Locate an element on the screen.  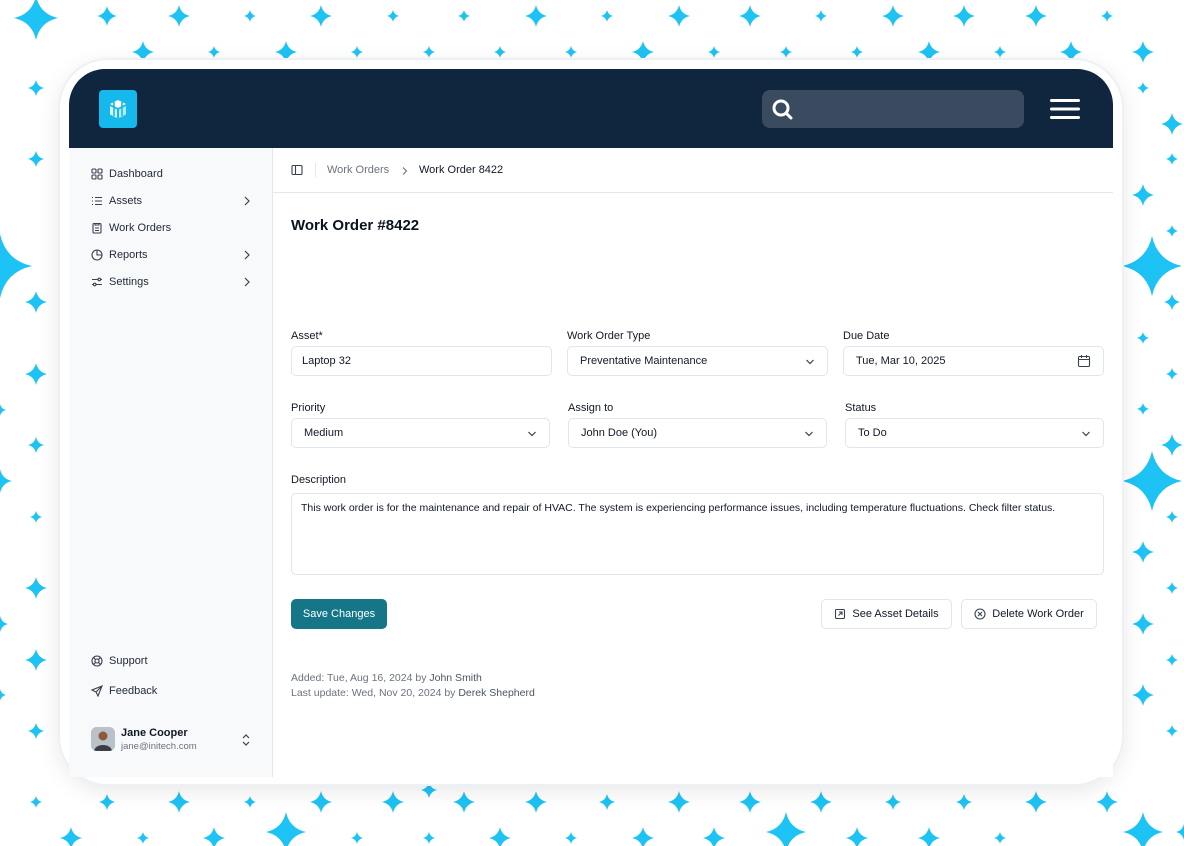
chevron-right-icon is located at coordinates (247, 255).